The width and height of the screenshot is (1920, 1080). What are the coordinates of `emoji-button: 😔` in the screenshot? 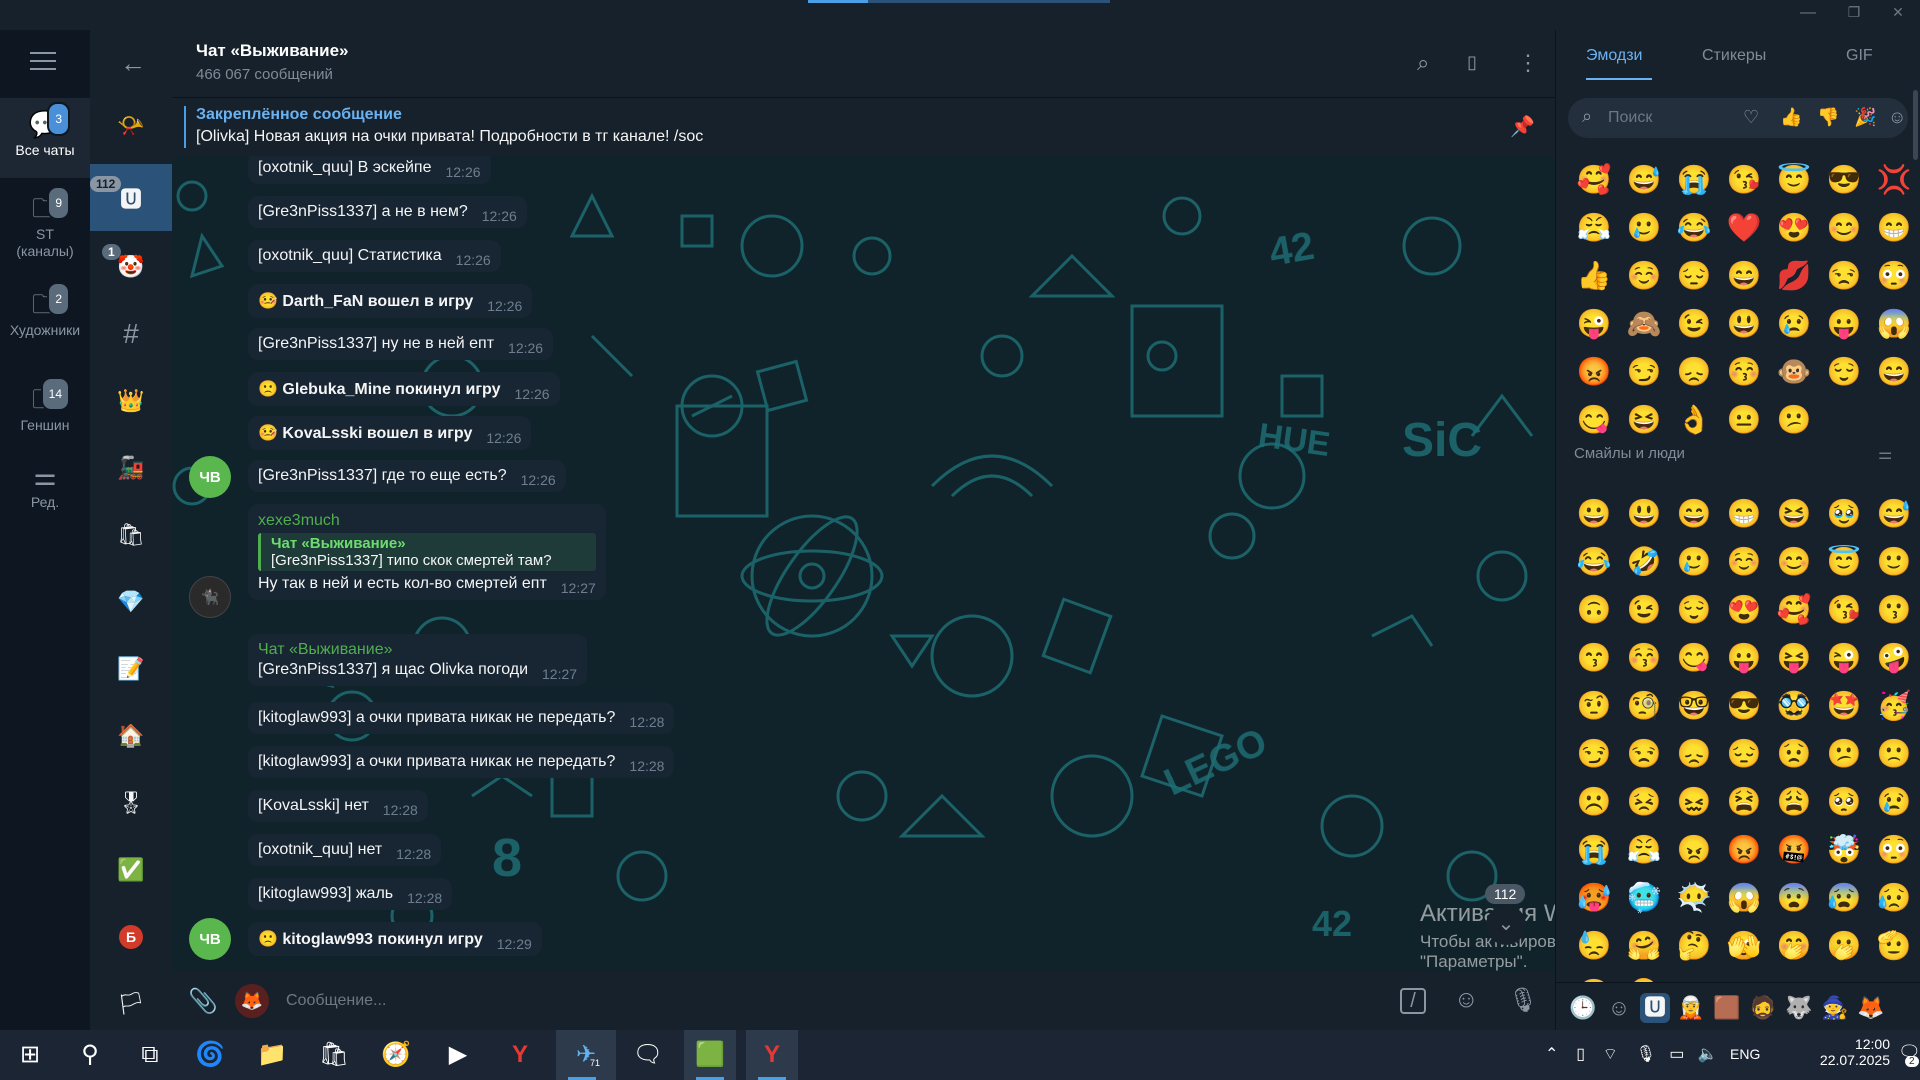 It's located at (1694, 276).